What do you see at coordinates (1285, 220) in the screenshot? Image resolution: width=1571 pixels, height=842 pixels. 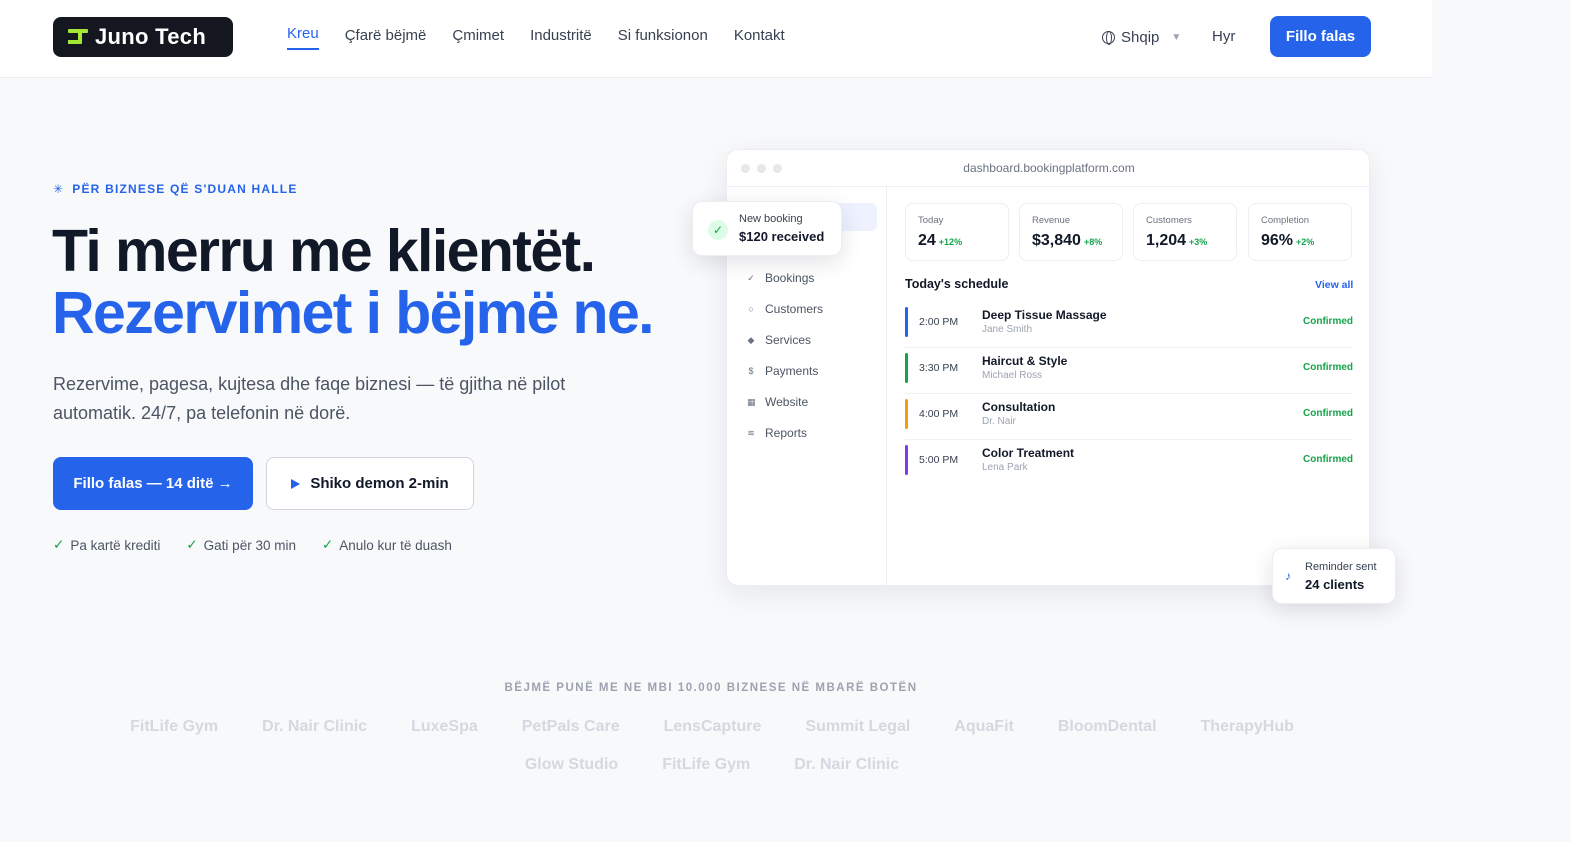 I see `stat-label: Completion` at bounding box center [1285, 220].